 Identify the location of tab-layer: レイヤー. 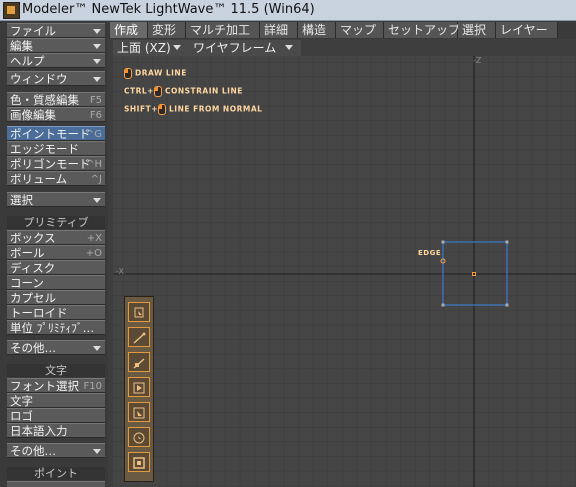
(527, 30).